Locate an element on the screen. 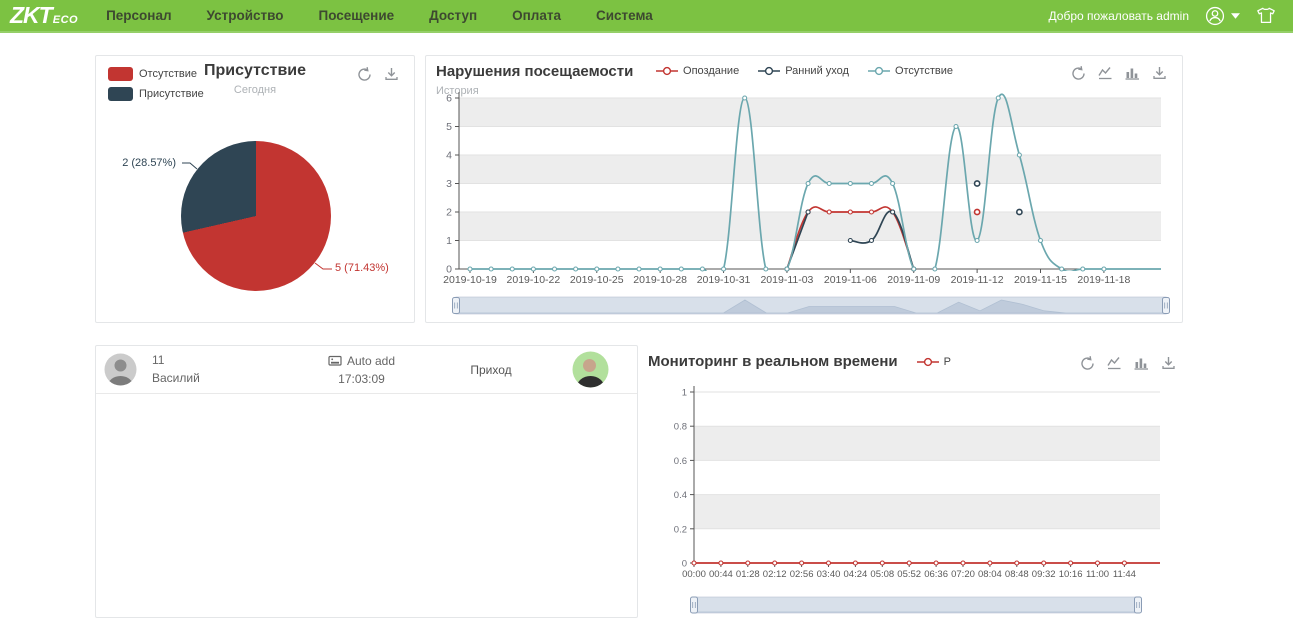 Image resolution: width=1293 pixels, height=640 pixels. nav-item-payment: Оплата is located at coordinates (536, 15).